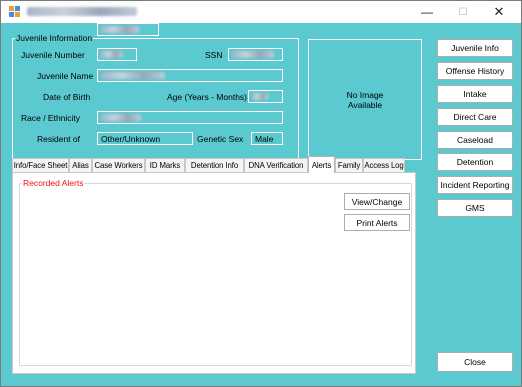 The image size is (522, 387). Describe the element at coordinates (53, 55) in the screenshot. I see `juvenile-number-label: Juvenile Number` at that location.